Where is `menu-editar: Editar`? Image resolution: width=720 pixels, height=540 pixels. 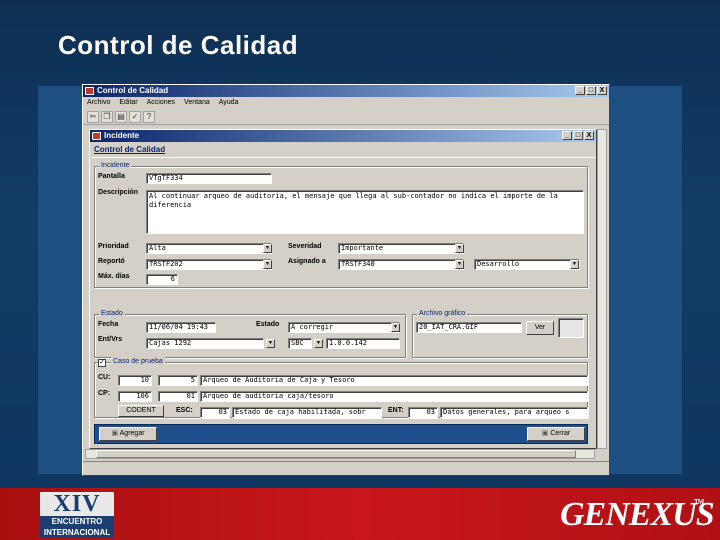
menu-editar: Editar is located at coordinates (128, 103).